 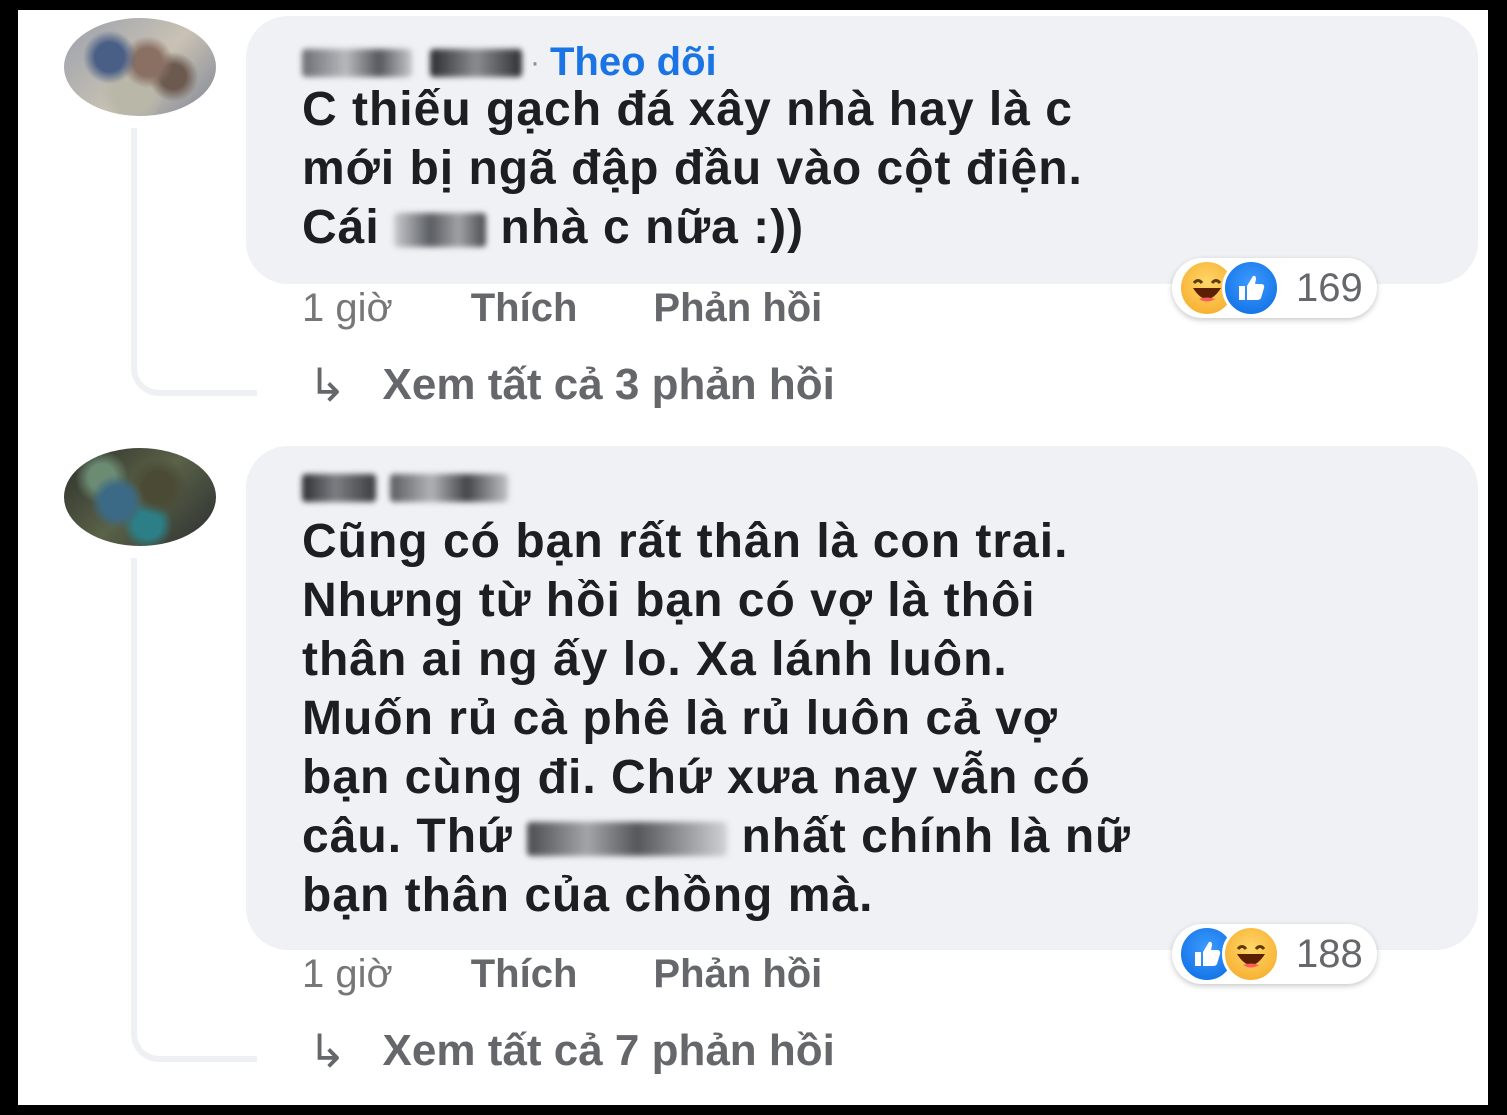 What do you see at coordinates (1251, 954) in the screenshot?
I see `haha-reaction-icon` at bounding box center [1251, 954].